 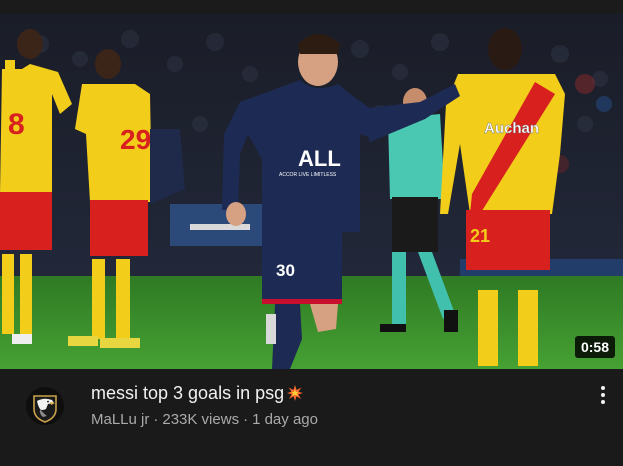 What do you see at coordinates (319, 158) in the screenshot?
I see `sponsor-all: ALL` at bounding box center [319, 158].